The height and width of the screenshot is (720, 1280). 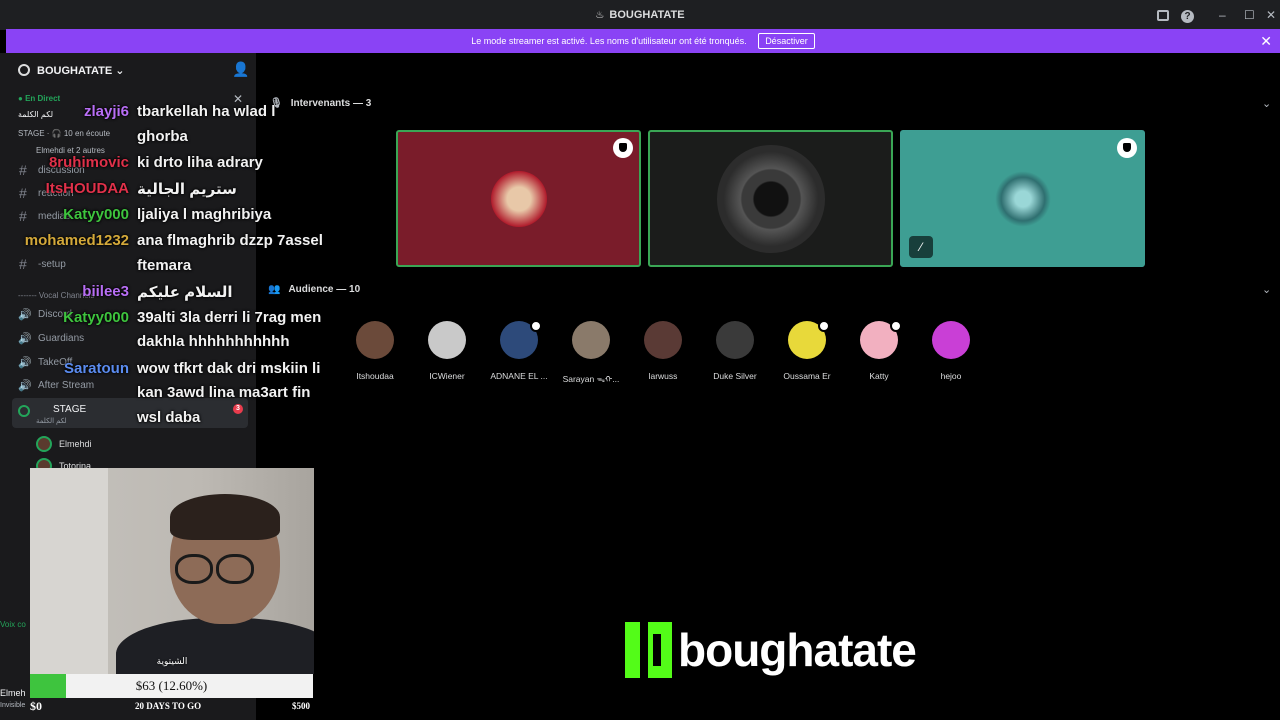 I want to click on mic-icon: 🎙, so click(x=276, y=103).